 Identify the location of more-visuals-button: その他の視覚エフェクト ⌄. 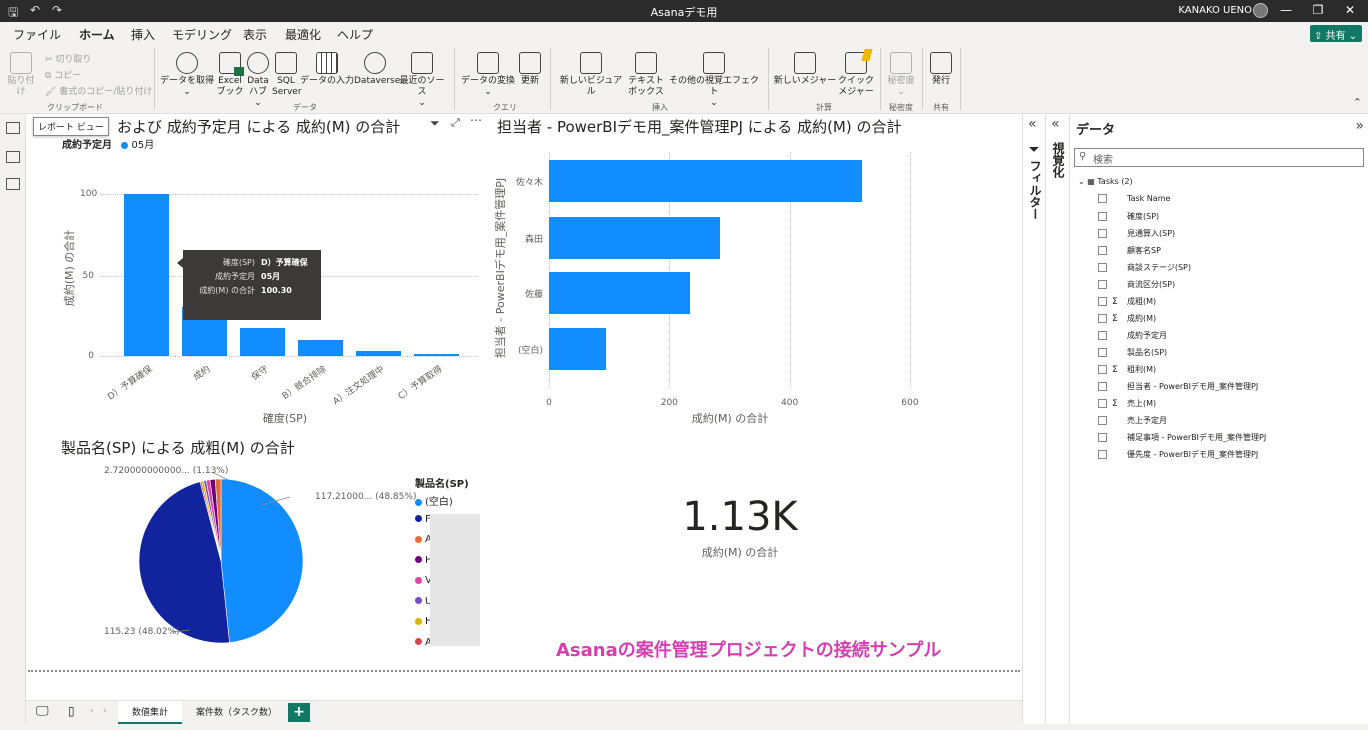
(714, 80).